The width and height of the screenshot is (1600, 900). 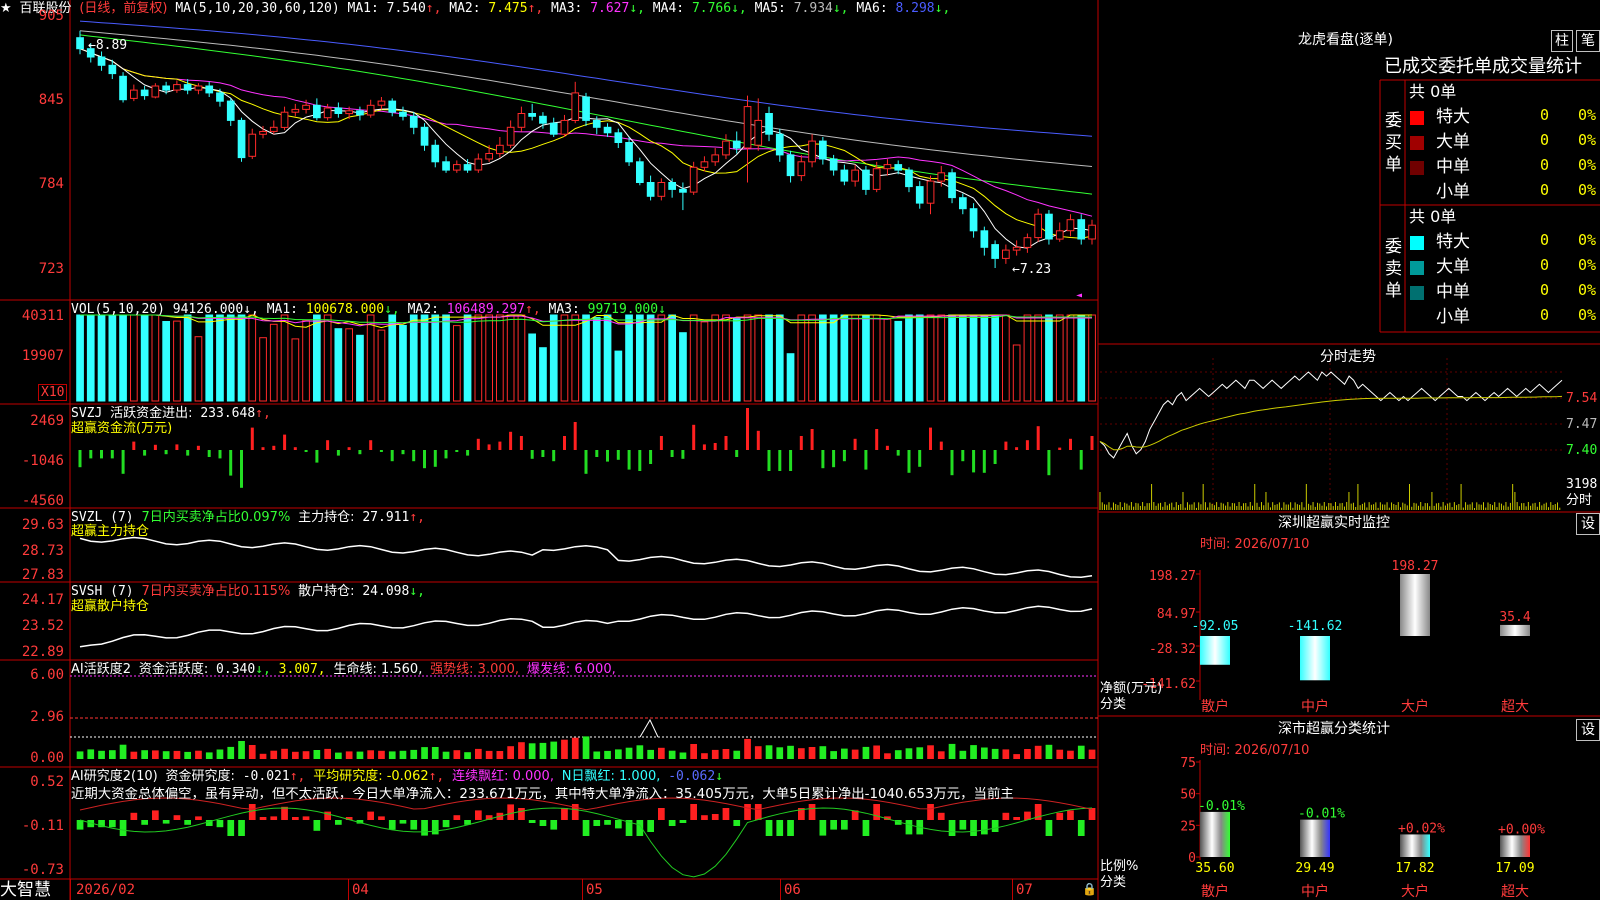 What do you see at coordinates (1514, 868) in the screenshot?
I see `ratio-value-label: 17.09` at bounding box center [1514, 868].